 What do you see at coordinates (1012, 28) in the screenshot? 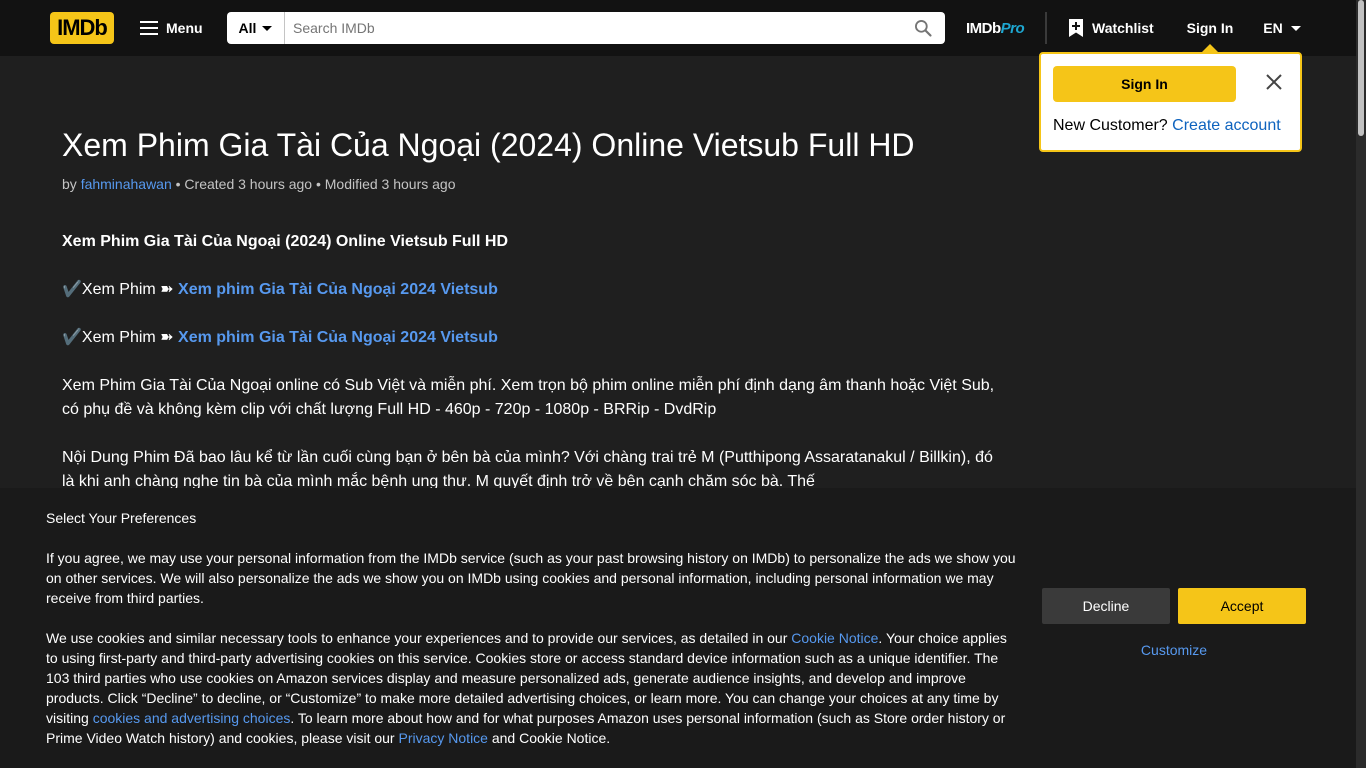
I see `imdbpro-logo-pro: Pro` at bounding box center [1012, 28].